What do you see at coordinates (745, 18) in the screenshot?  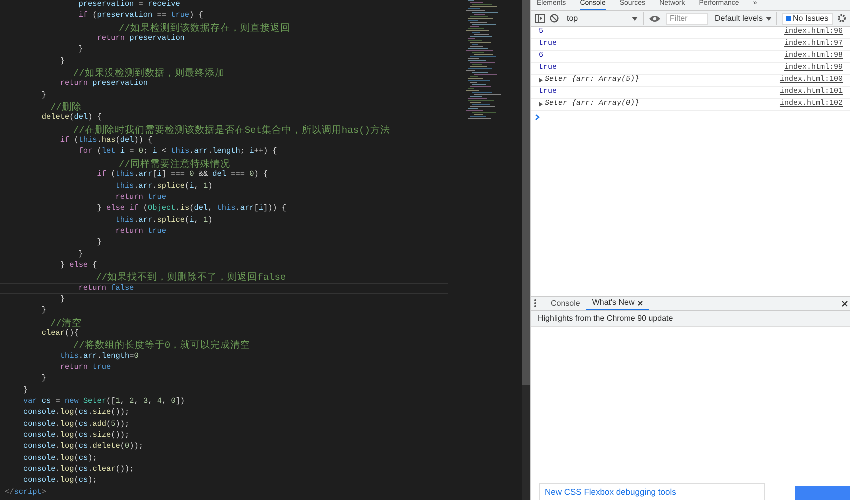 I see `levels-dropdown: Default levels` at bounding box center [745, 18].